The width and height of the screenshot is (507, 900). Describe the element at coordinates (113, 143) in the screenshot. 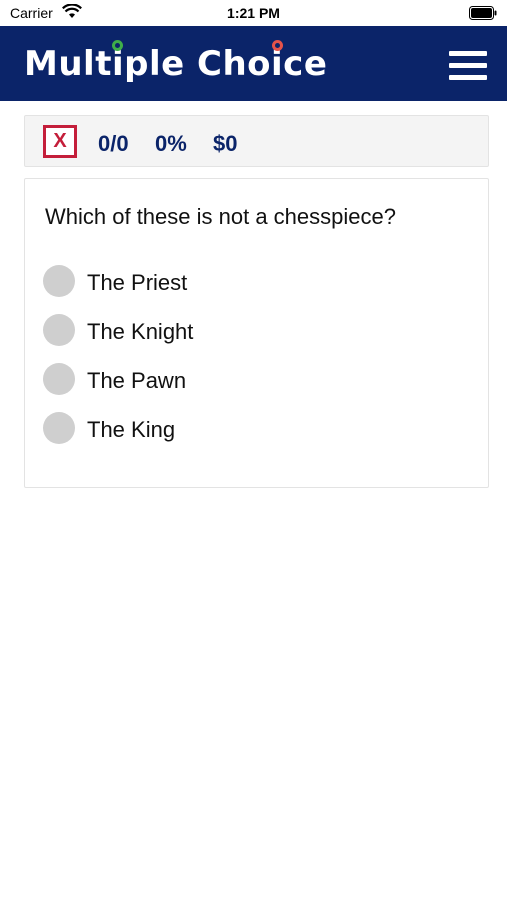

I see `score-count: 0/0` at that location.